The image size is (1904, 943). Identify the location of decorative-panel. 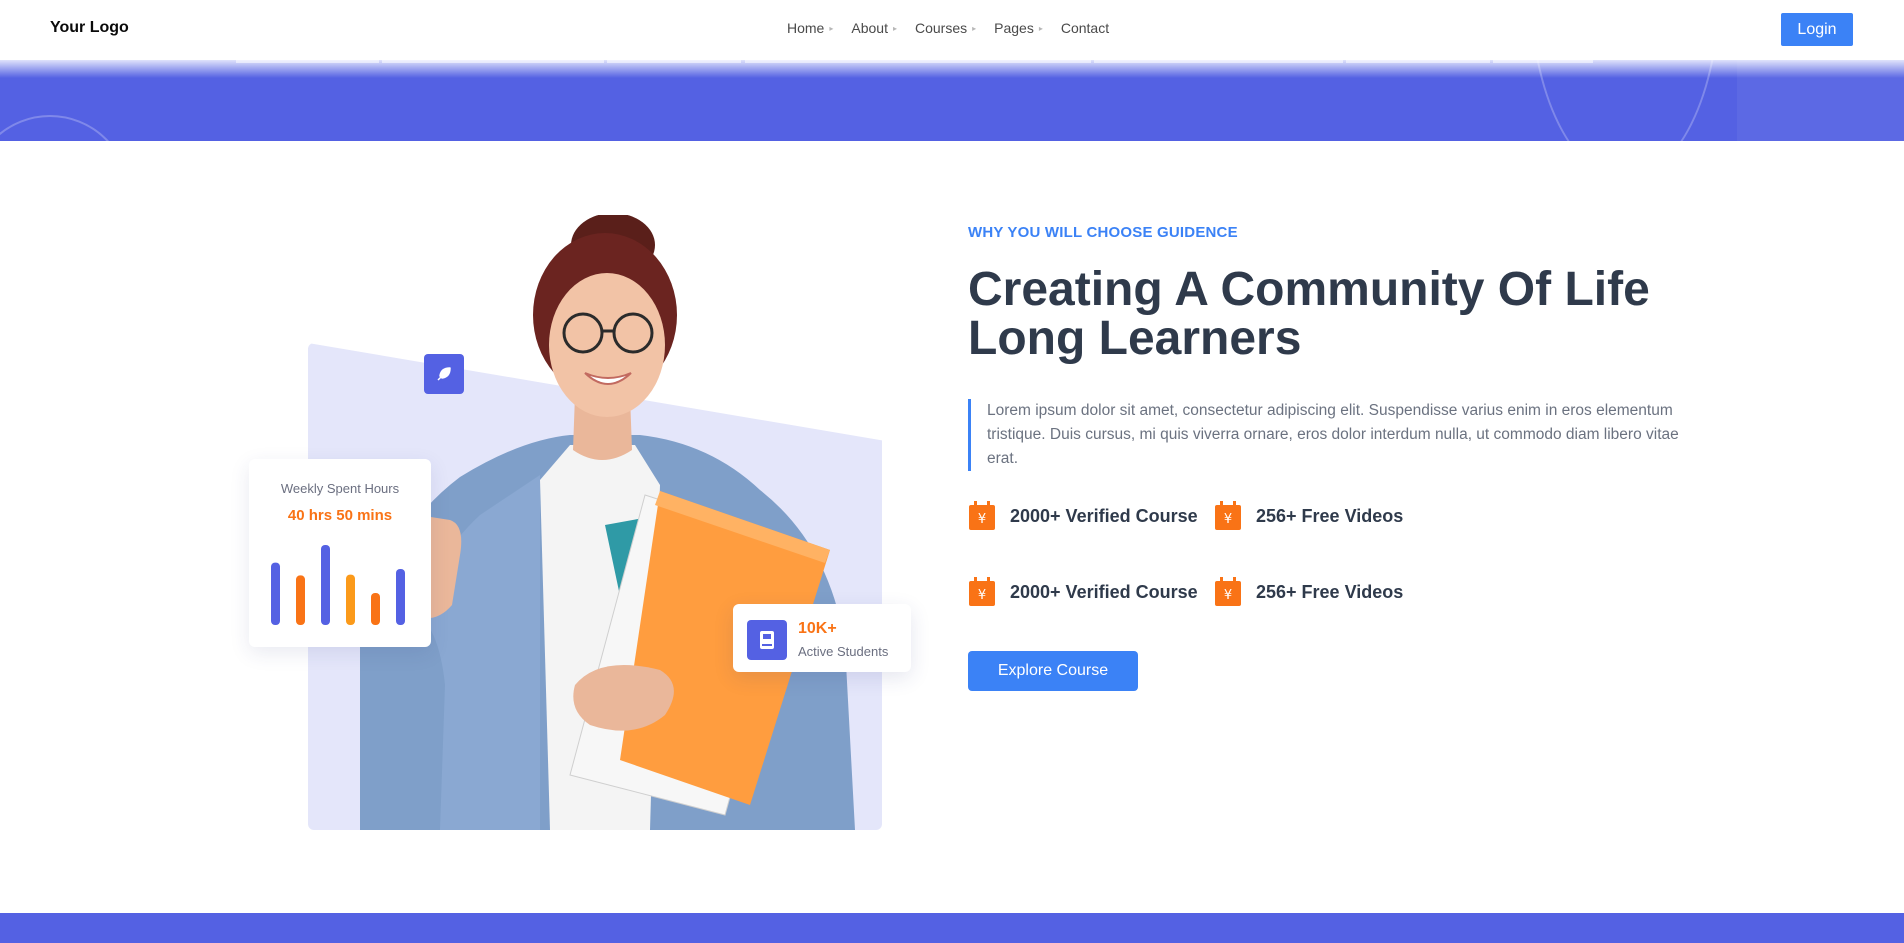
(1820, 100).